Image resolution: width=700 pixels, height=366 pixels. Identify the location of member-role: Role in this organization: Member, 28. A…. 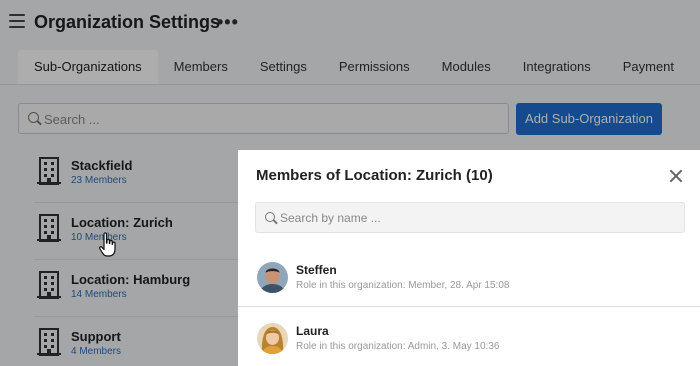
(403, 285).